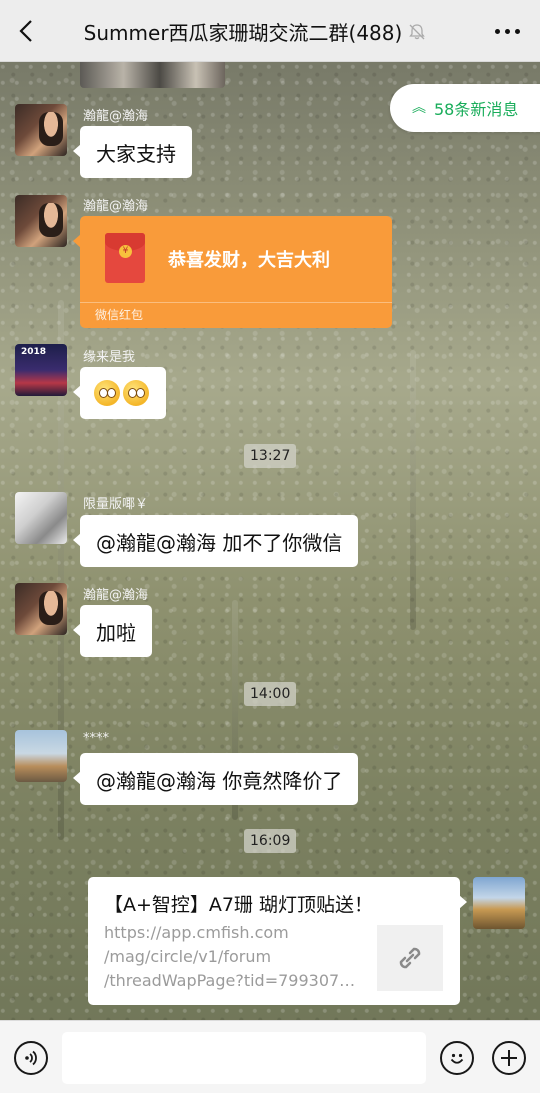 The image size is (540, 1093). I want to click on avatar-text: 2018, so click(34, 352).